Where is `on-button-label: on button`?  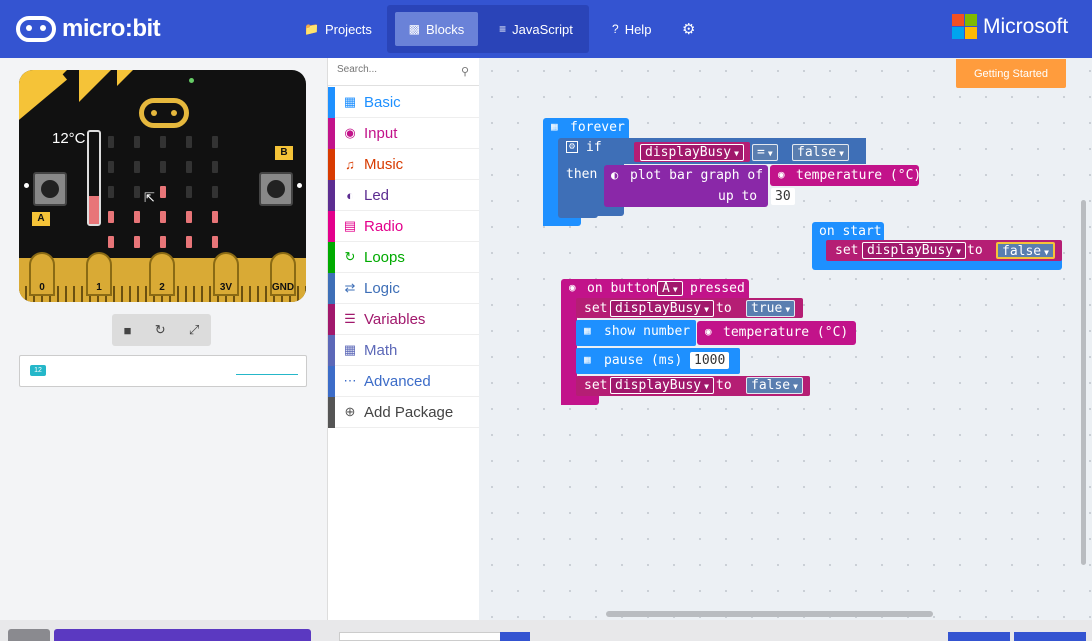 on-button-label: on button is located at coordinates (622, 288).